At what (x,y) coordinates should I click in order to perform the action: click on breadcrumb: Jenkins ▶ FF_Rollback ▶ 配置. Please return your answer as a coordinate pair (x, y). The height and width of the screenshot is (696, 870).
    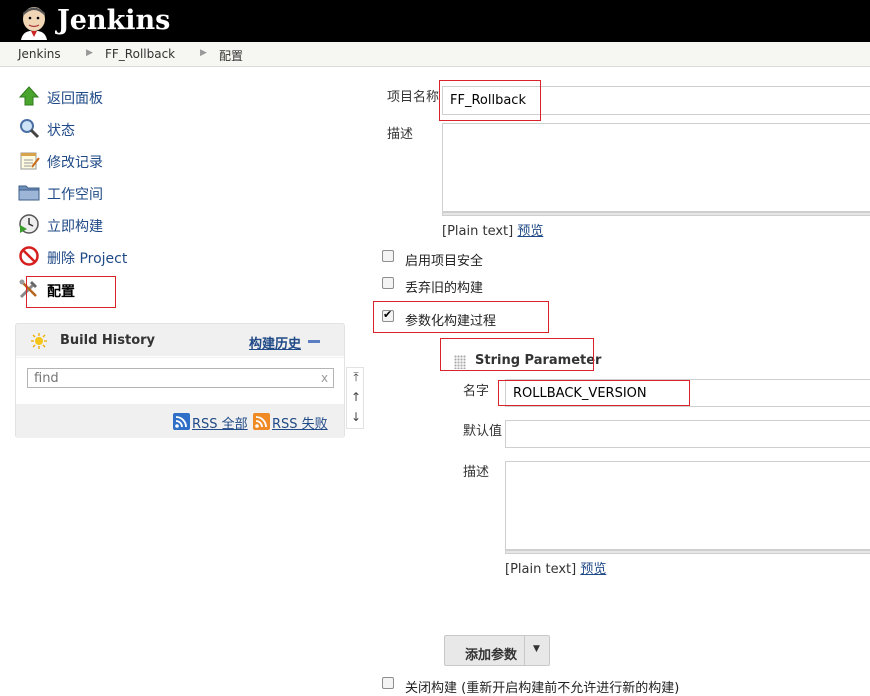
    Looking at the image, I should click on (435, 54).